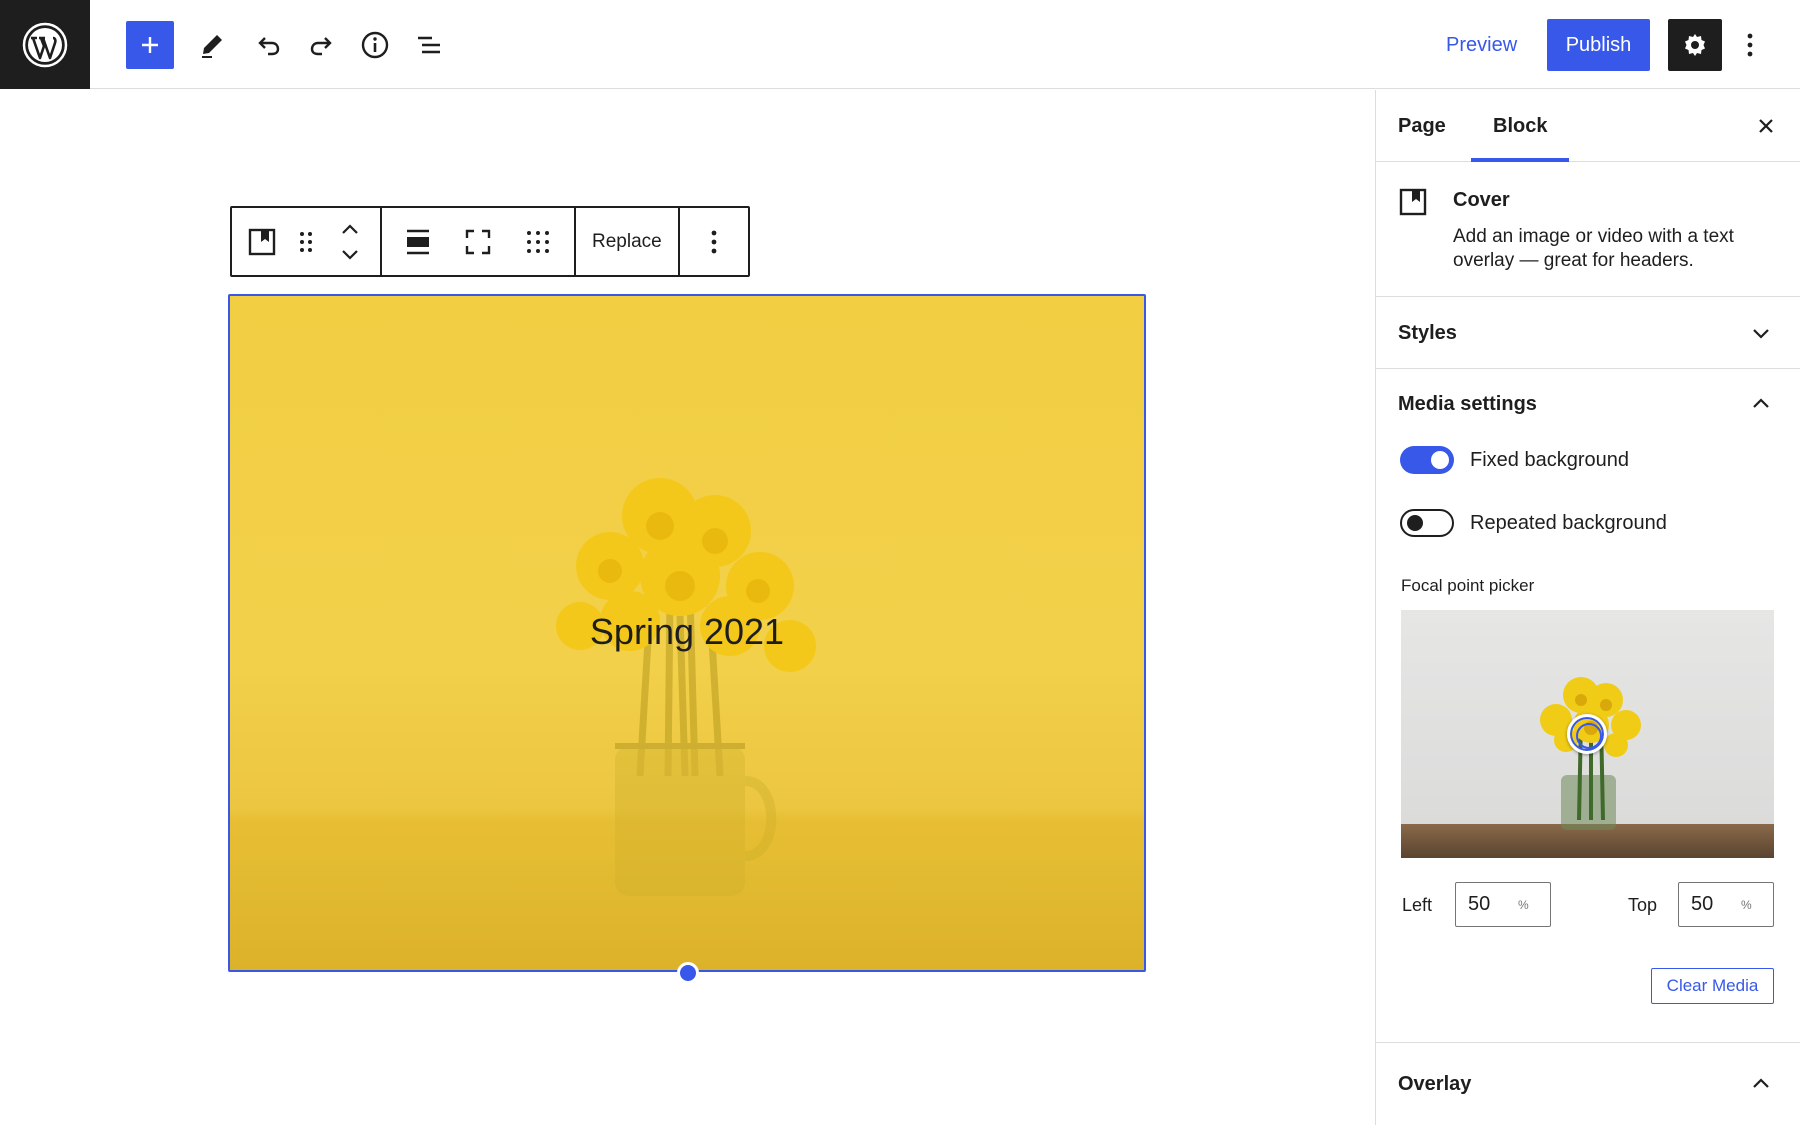  I want to click on block-card-title: Cover, so click(1481, 200).